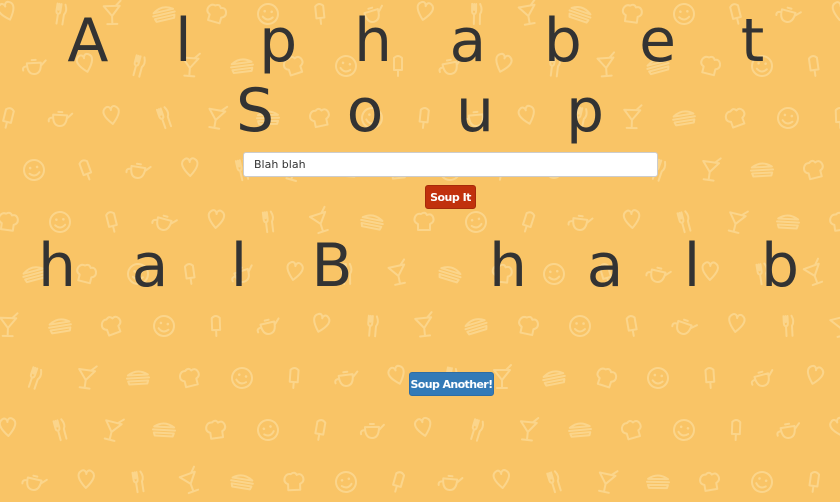  Describe the element at coordinates (183, 41) in the screenshot. I see `title-letter: l` at that location.